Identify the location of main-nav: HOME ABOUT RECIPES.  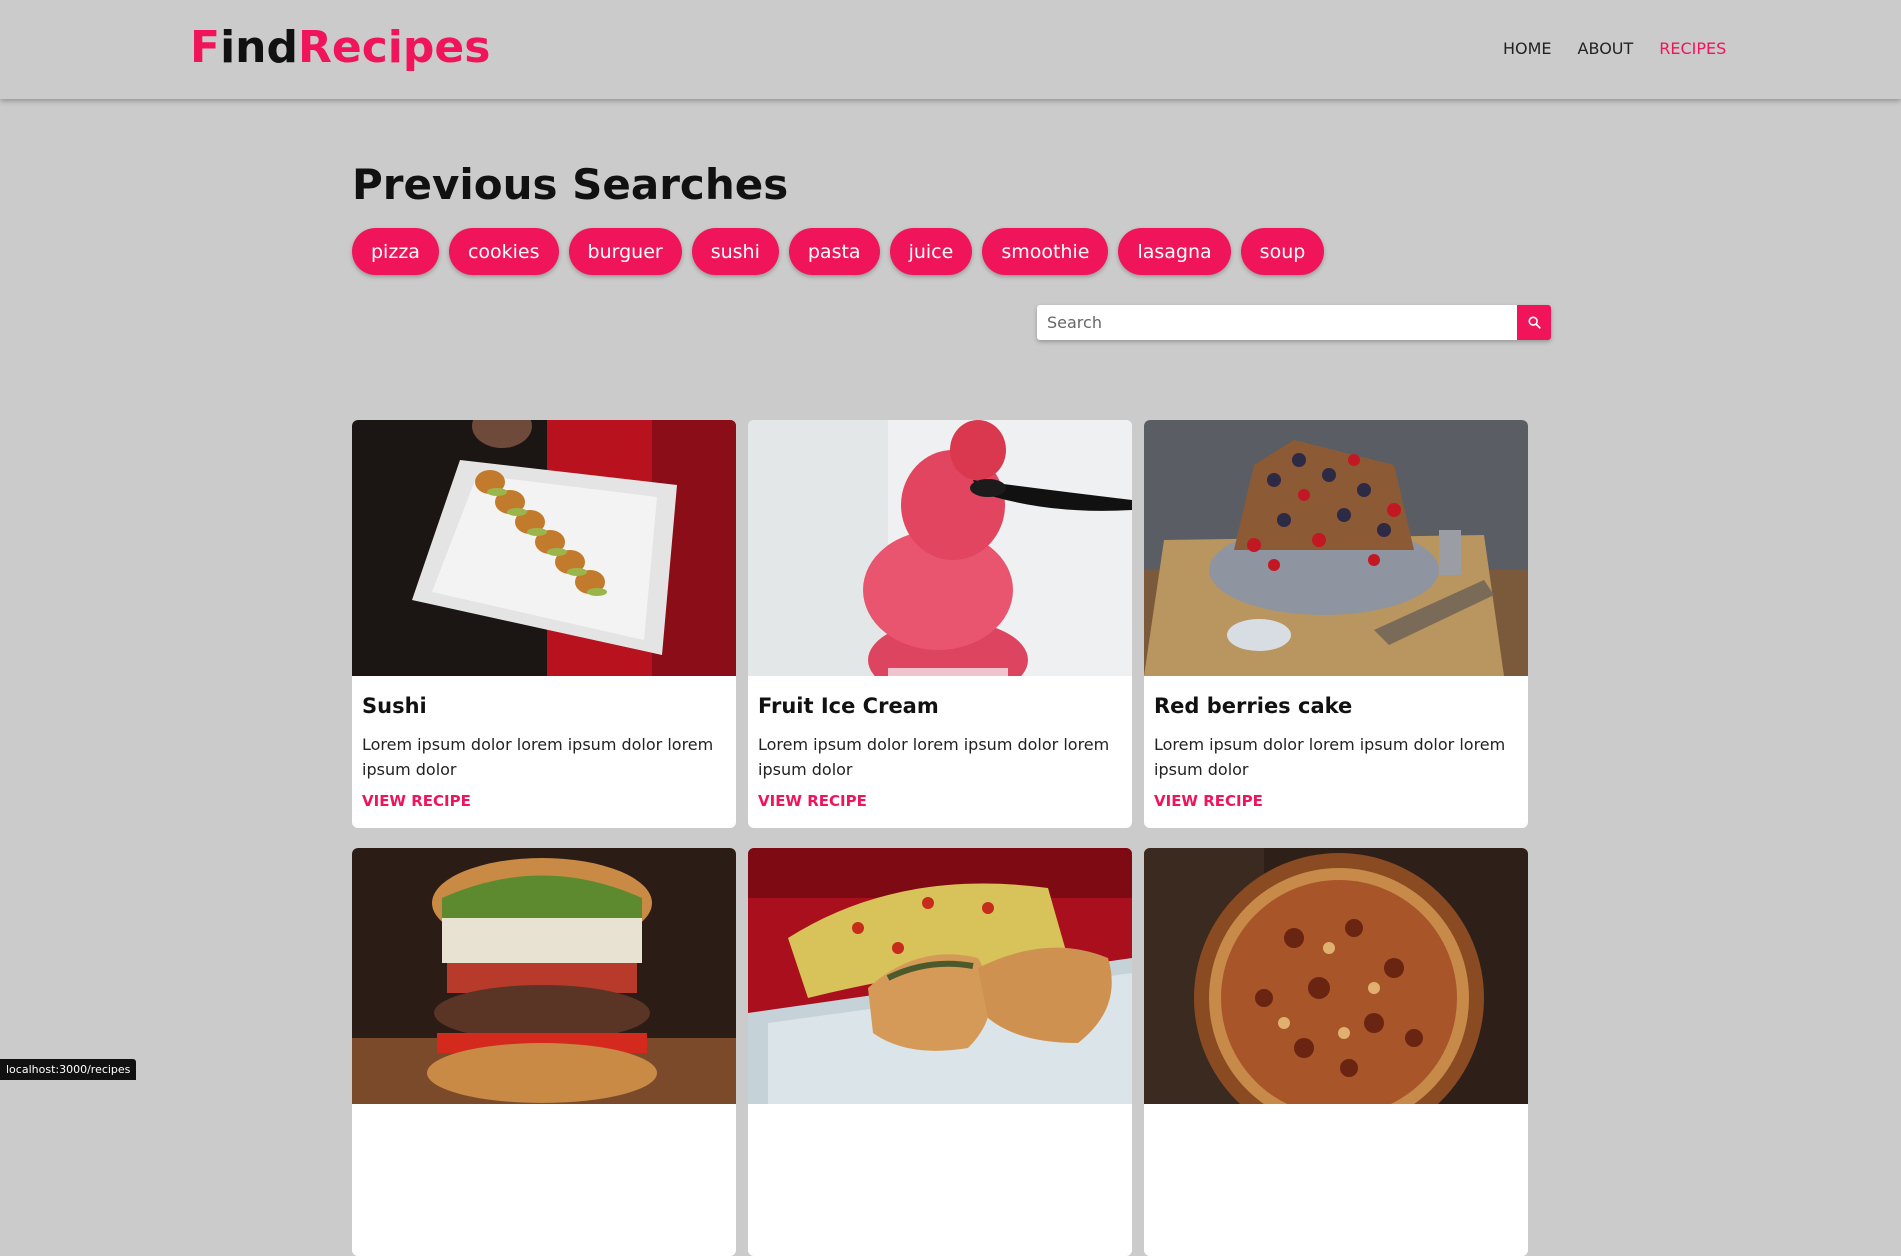
(1614, 48).